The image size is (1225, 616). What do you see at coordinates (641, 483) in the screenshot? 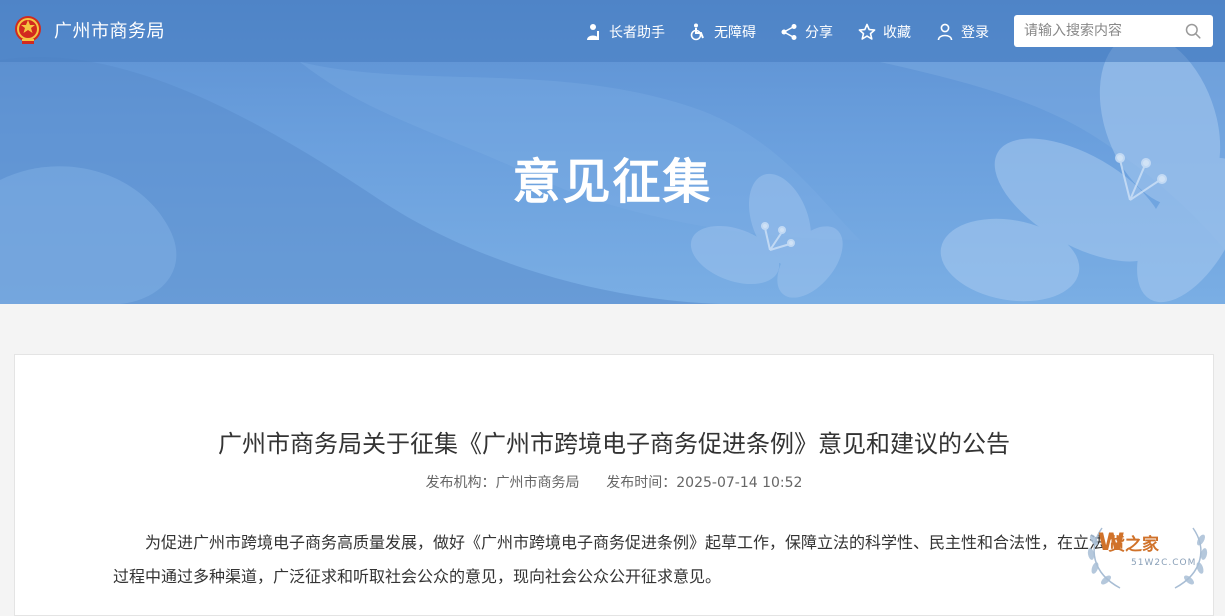
I see `publish-date-label: 发布时间：` at bounding box center [641, 483].